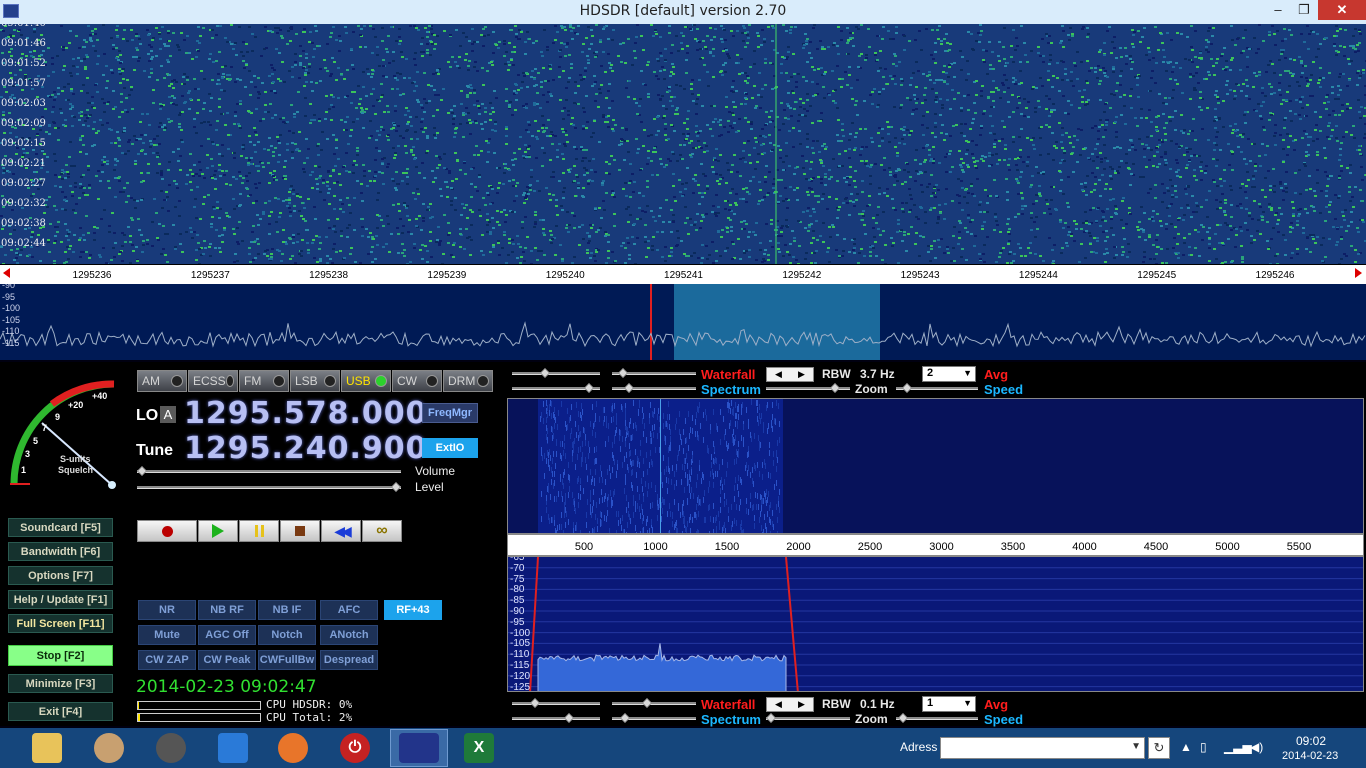 The image size is (1366, 768). I want to click on mode-button-am: AM, so click(162, 381).